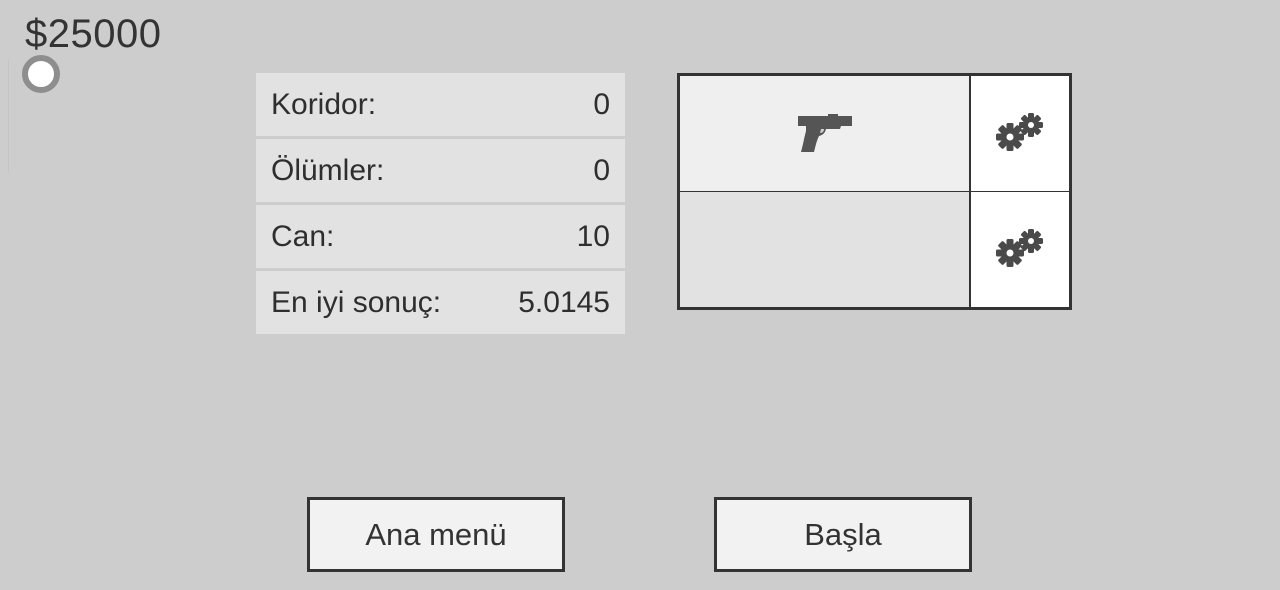  I want to click on stat-label: En iyi sonuç:, so click(356, 302).